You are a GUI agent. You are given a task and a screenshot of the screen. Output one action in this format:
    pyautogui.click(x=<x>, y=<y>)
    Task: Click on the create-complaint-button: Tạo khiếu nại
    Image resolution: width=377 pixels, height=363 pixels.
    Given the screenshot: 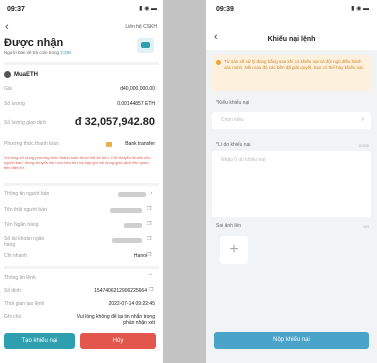 What is the action you would take?
    pyautogui.click(x=39, y=341)
    